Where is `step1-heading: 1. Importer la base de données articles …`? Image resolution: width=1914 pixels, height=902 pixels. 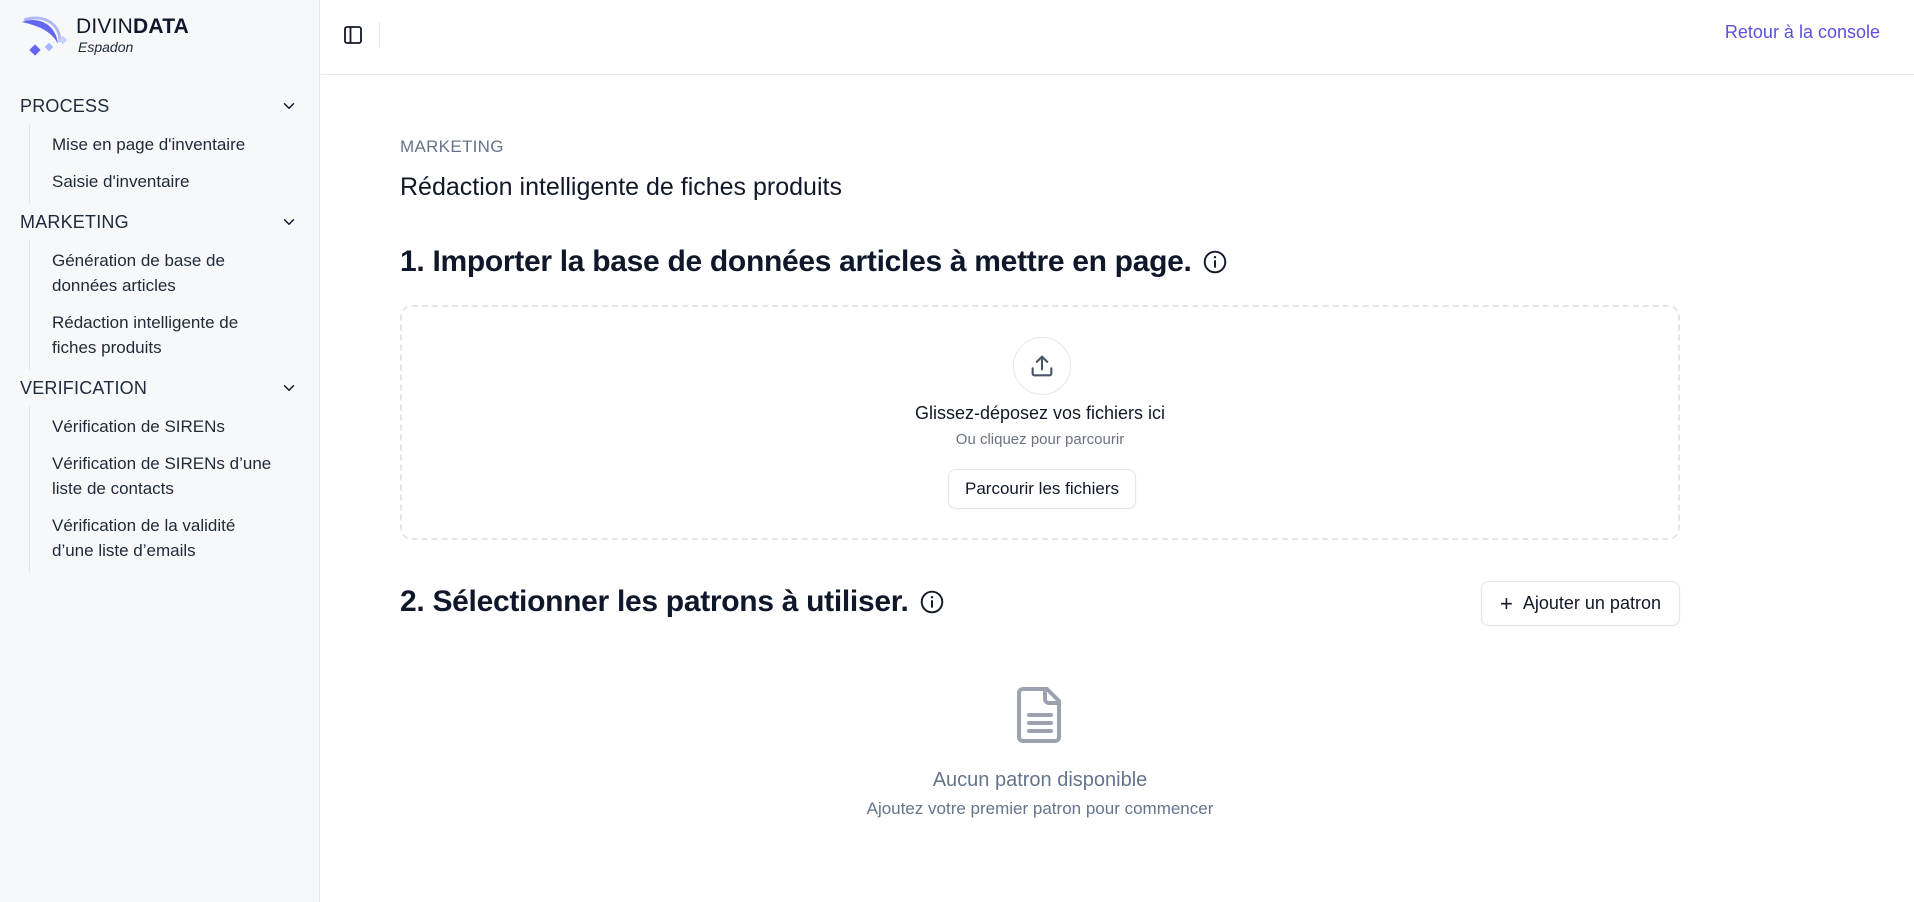
step1-heading: 1. Importer la base de données articles … is located at coordinates (814, 262).